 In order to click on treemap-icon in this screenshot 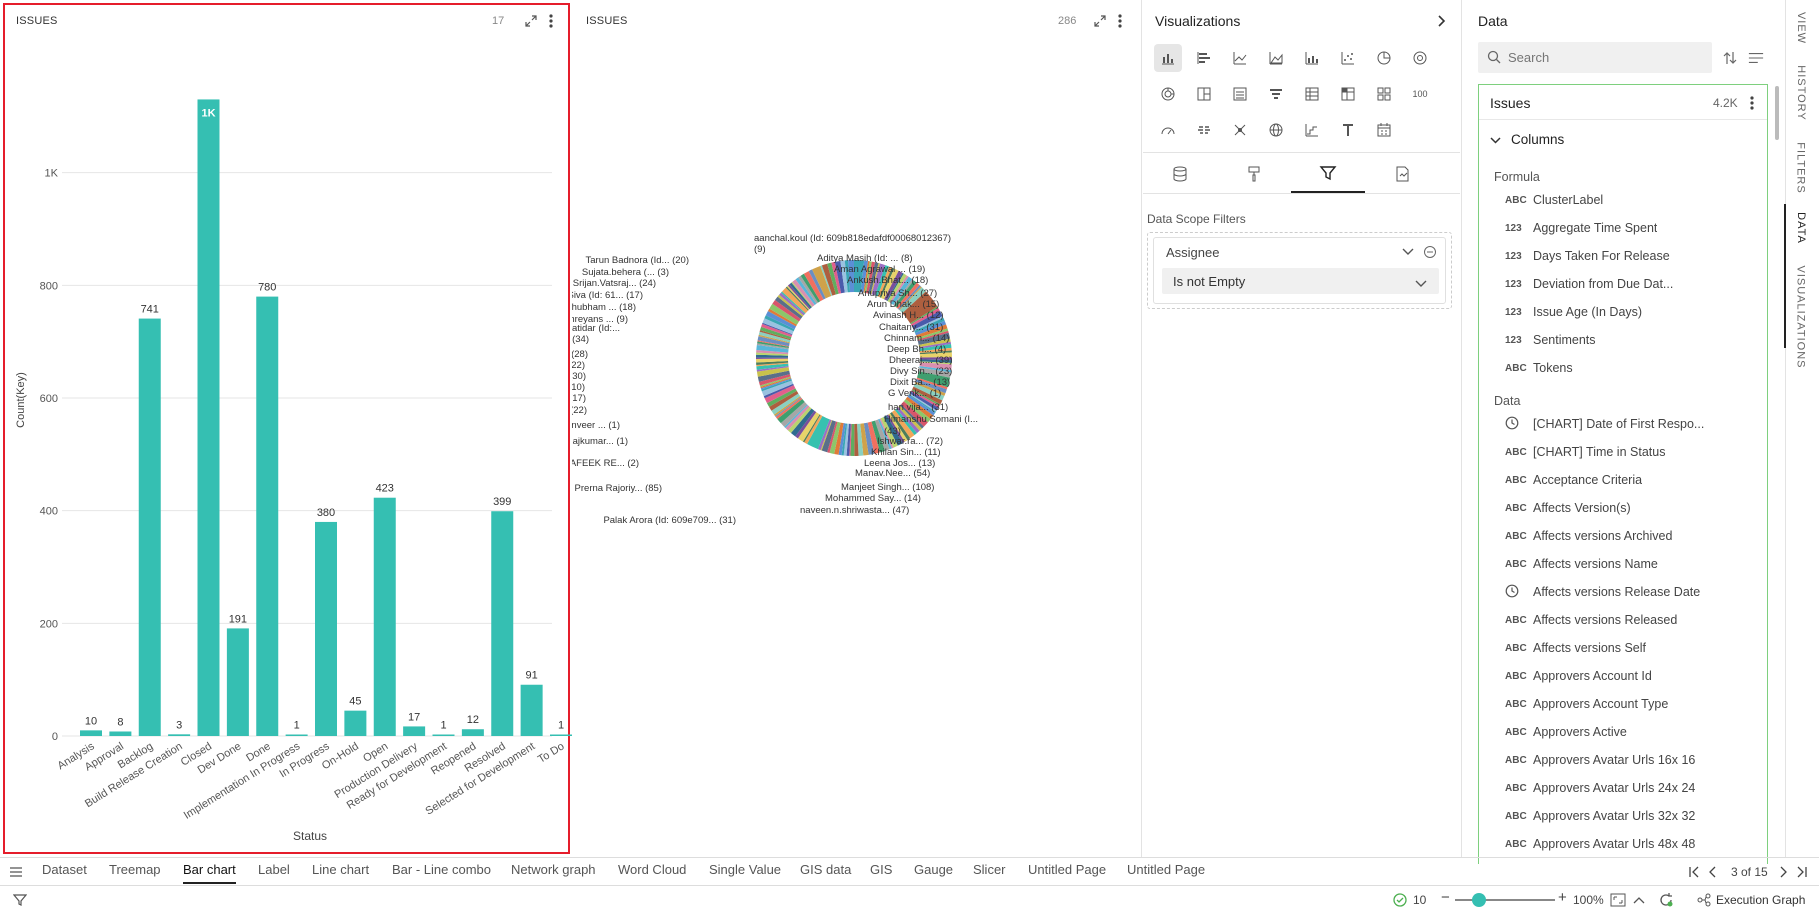, I will do `click(1204, 94)`.